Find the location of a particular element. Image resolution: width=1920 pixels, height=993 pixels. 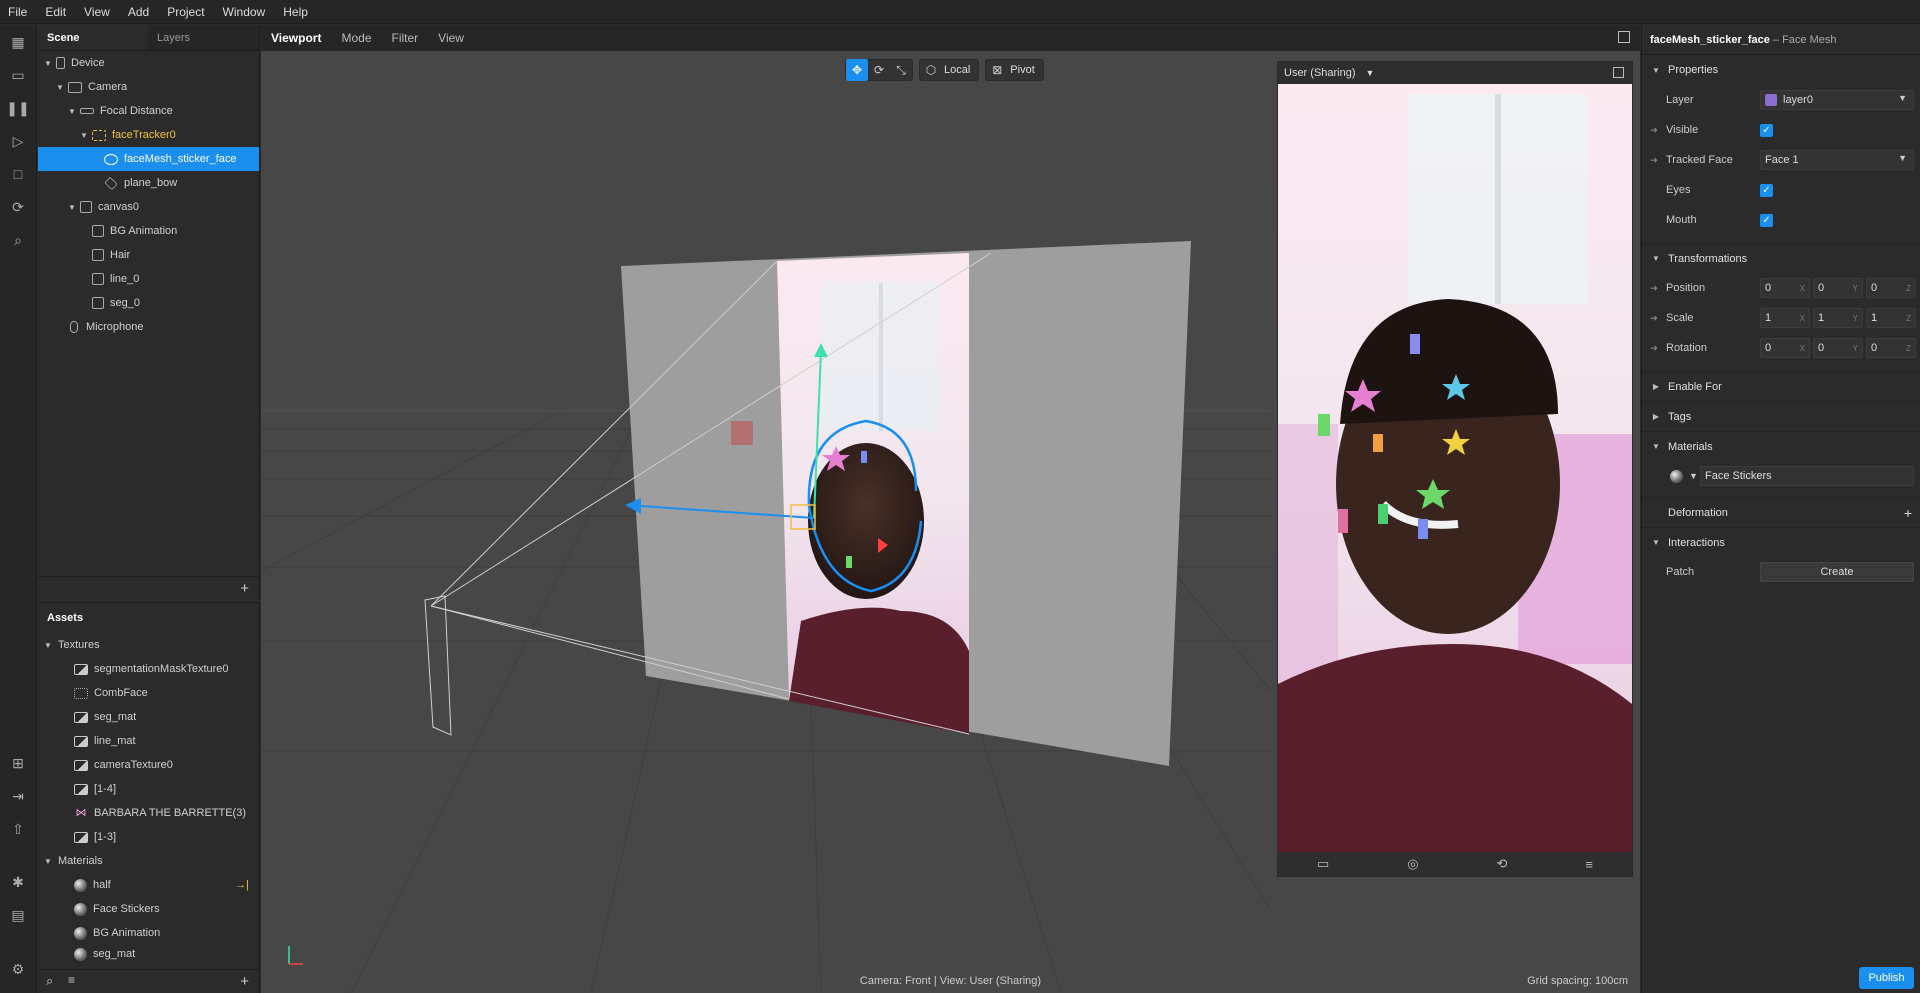

tree-item-canvas: ▼ canvas0 is located at coordinates (148, 207).